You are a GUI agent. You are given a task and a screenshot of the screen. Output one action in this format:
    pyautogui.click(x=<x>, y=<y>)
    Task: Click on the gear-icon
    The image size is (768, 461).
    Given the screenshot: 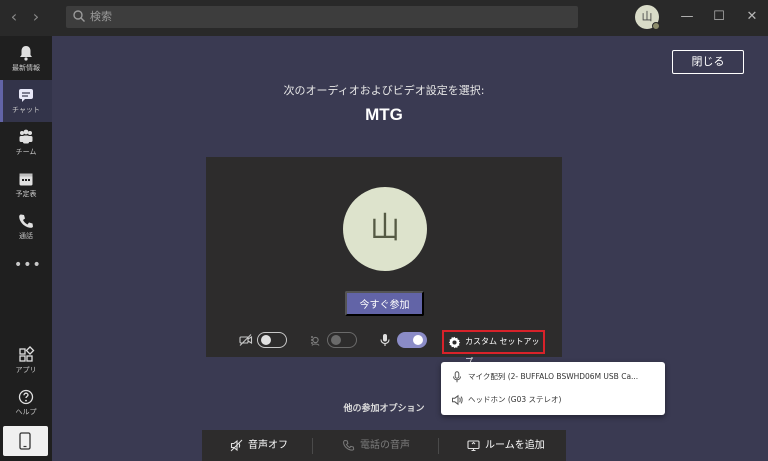 What is the action you would take?
    pyautogui.click(x=454, y=342)
    